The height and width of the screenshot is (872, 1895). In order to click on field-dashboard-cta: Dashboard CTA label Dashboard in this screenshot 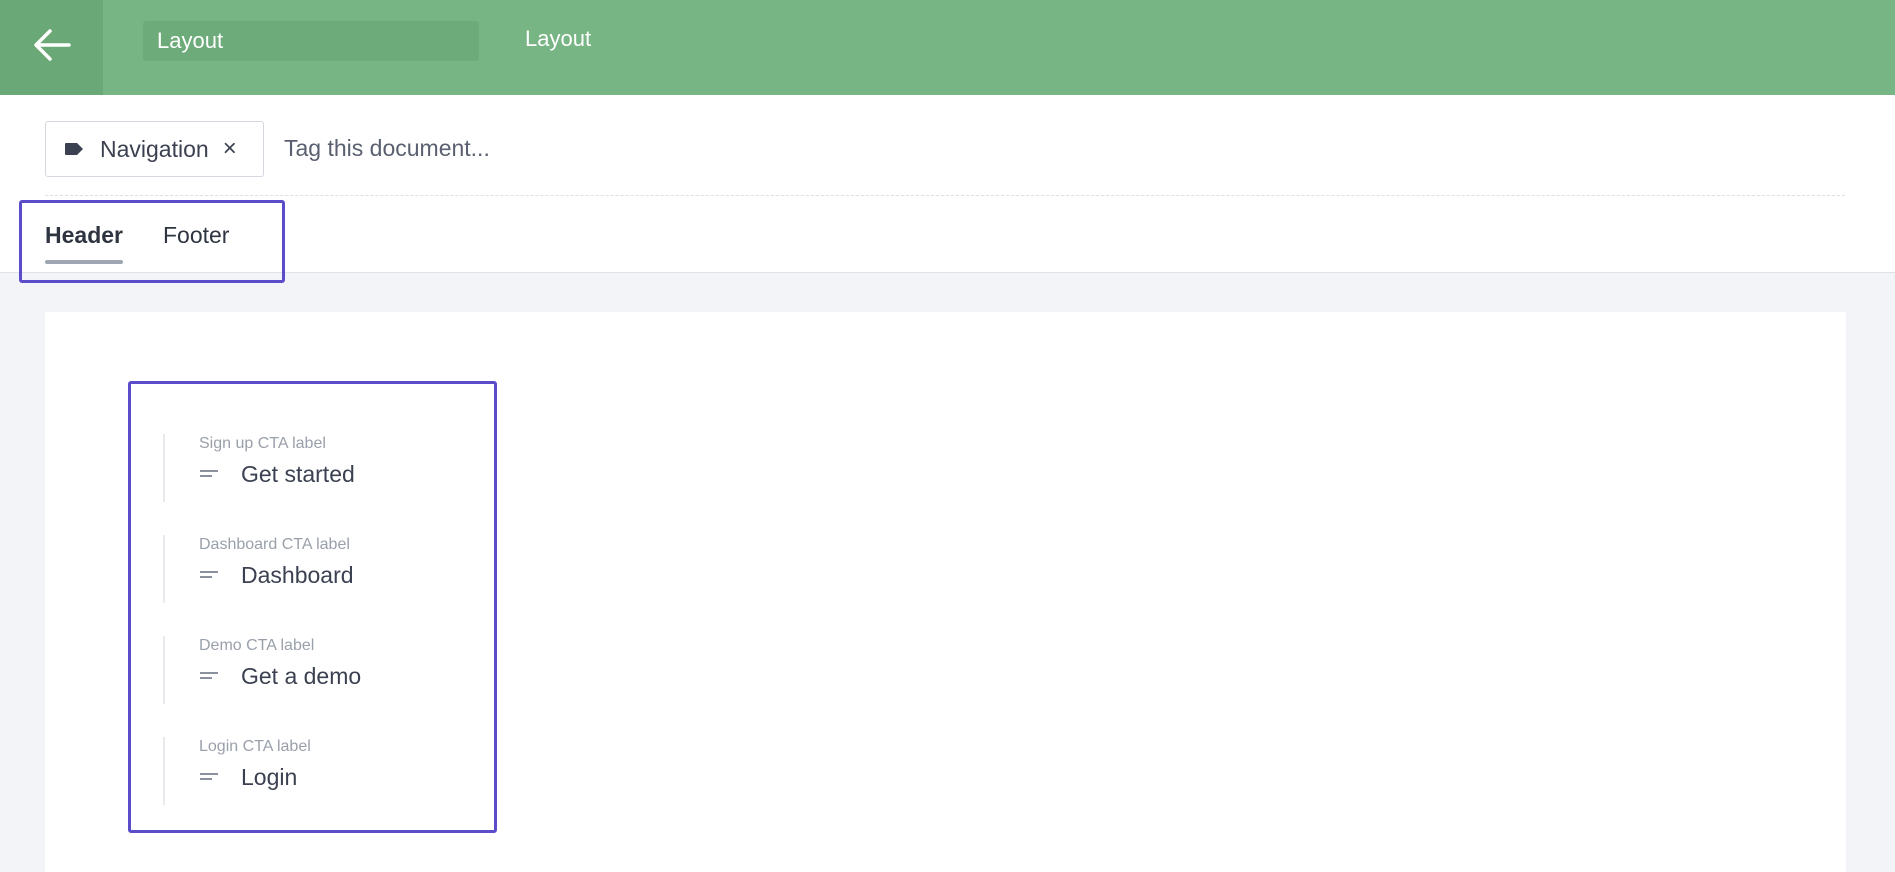, I will do `click(318, 569)`.